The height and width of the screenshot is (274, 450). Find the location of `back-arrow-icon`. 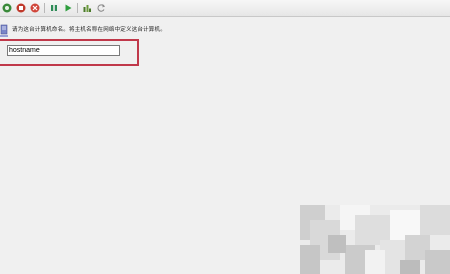

back-arrow-icon is located at coordinates (7, 8).